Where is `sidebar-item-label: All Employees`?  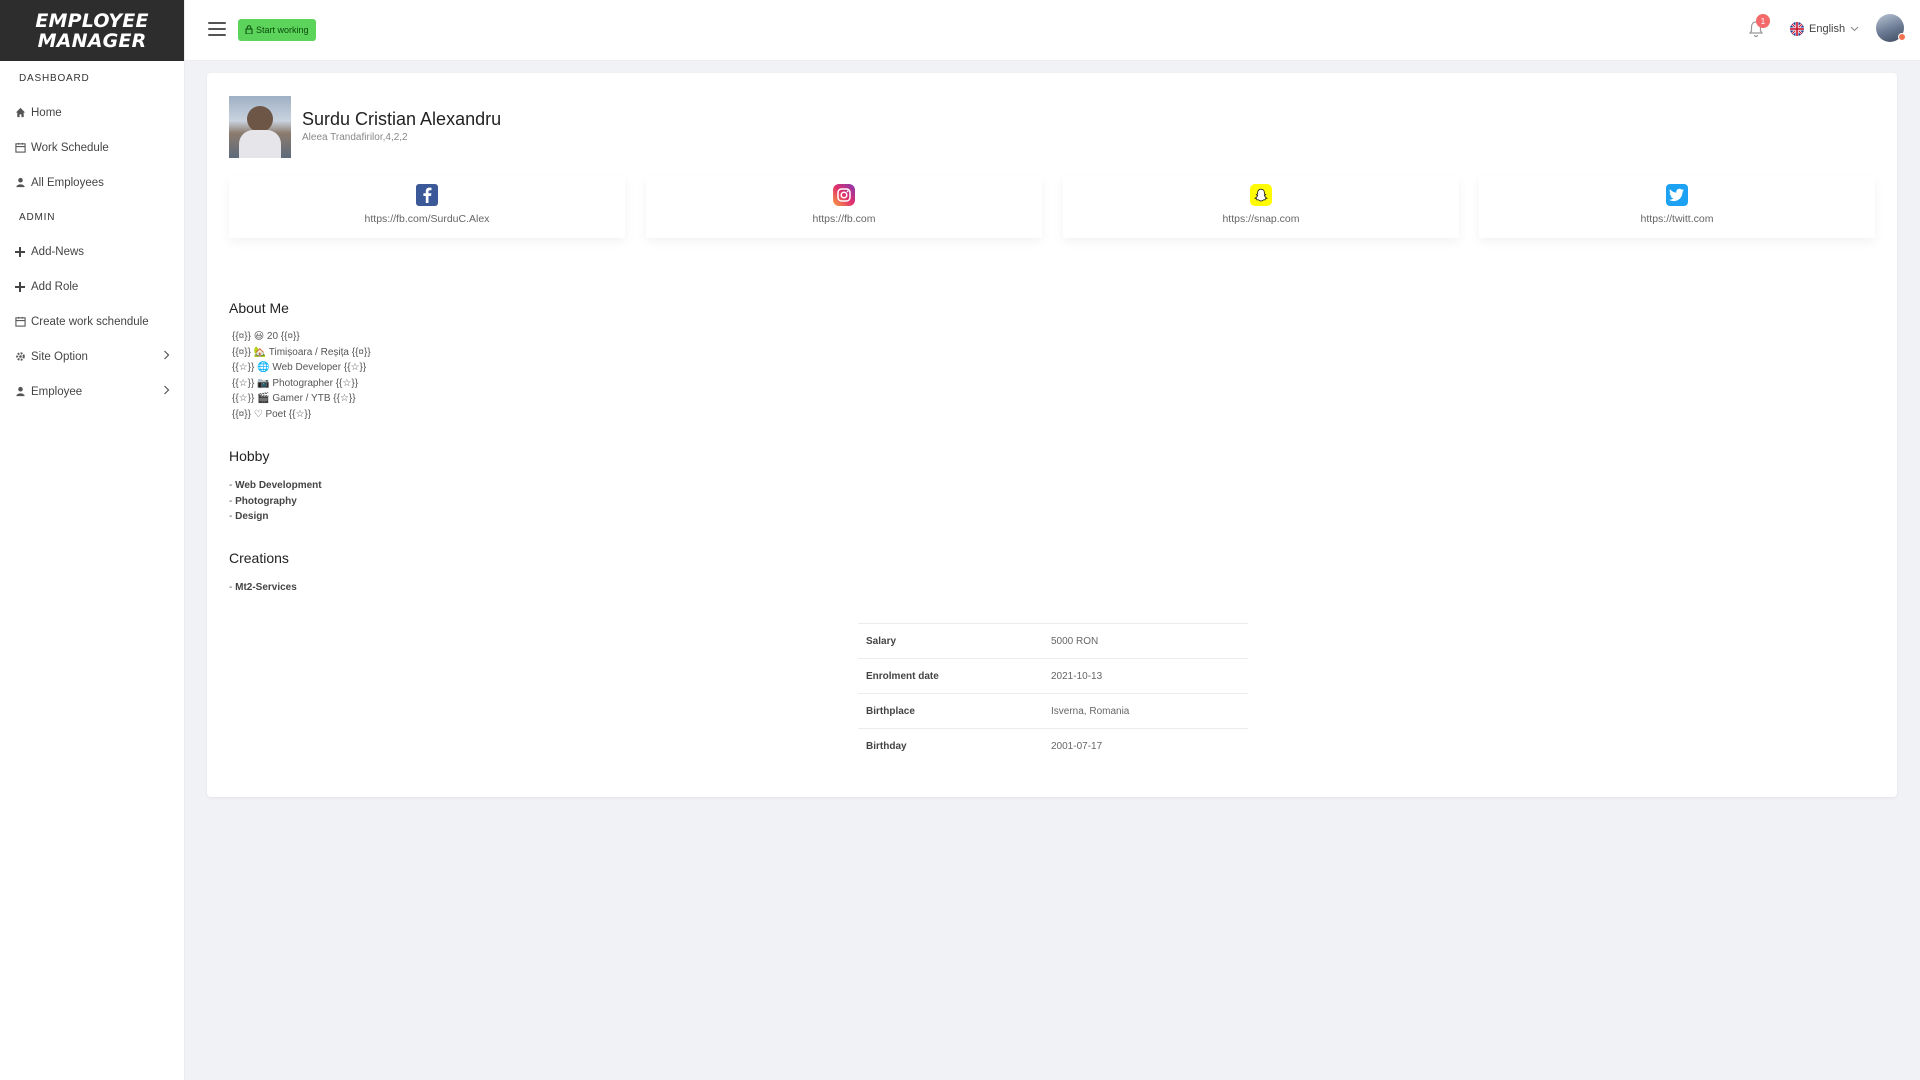
sidebar-item-label: All Employees is located at coordinates (67, 182).